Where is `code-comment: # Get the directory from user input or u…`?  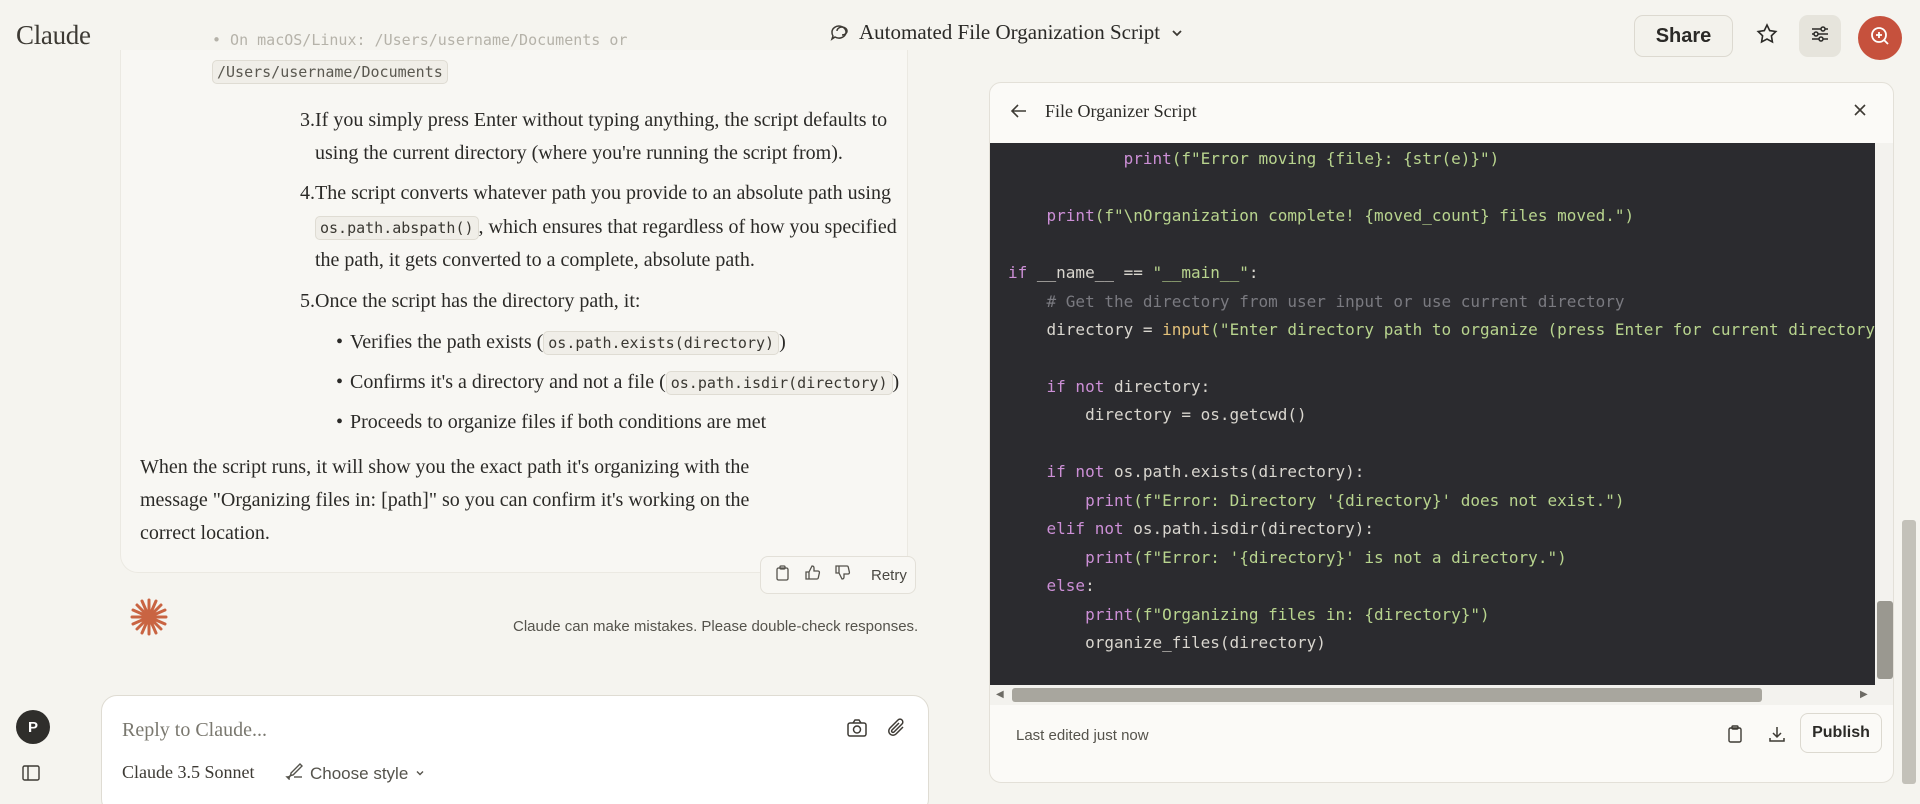 code-comment: # Get the directory from user input or u… is located at coordinates (1316, 301).